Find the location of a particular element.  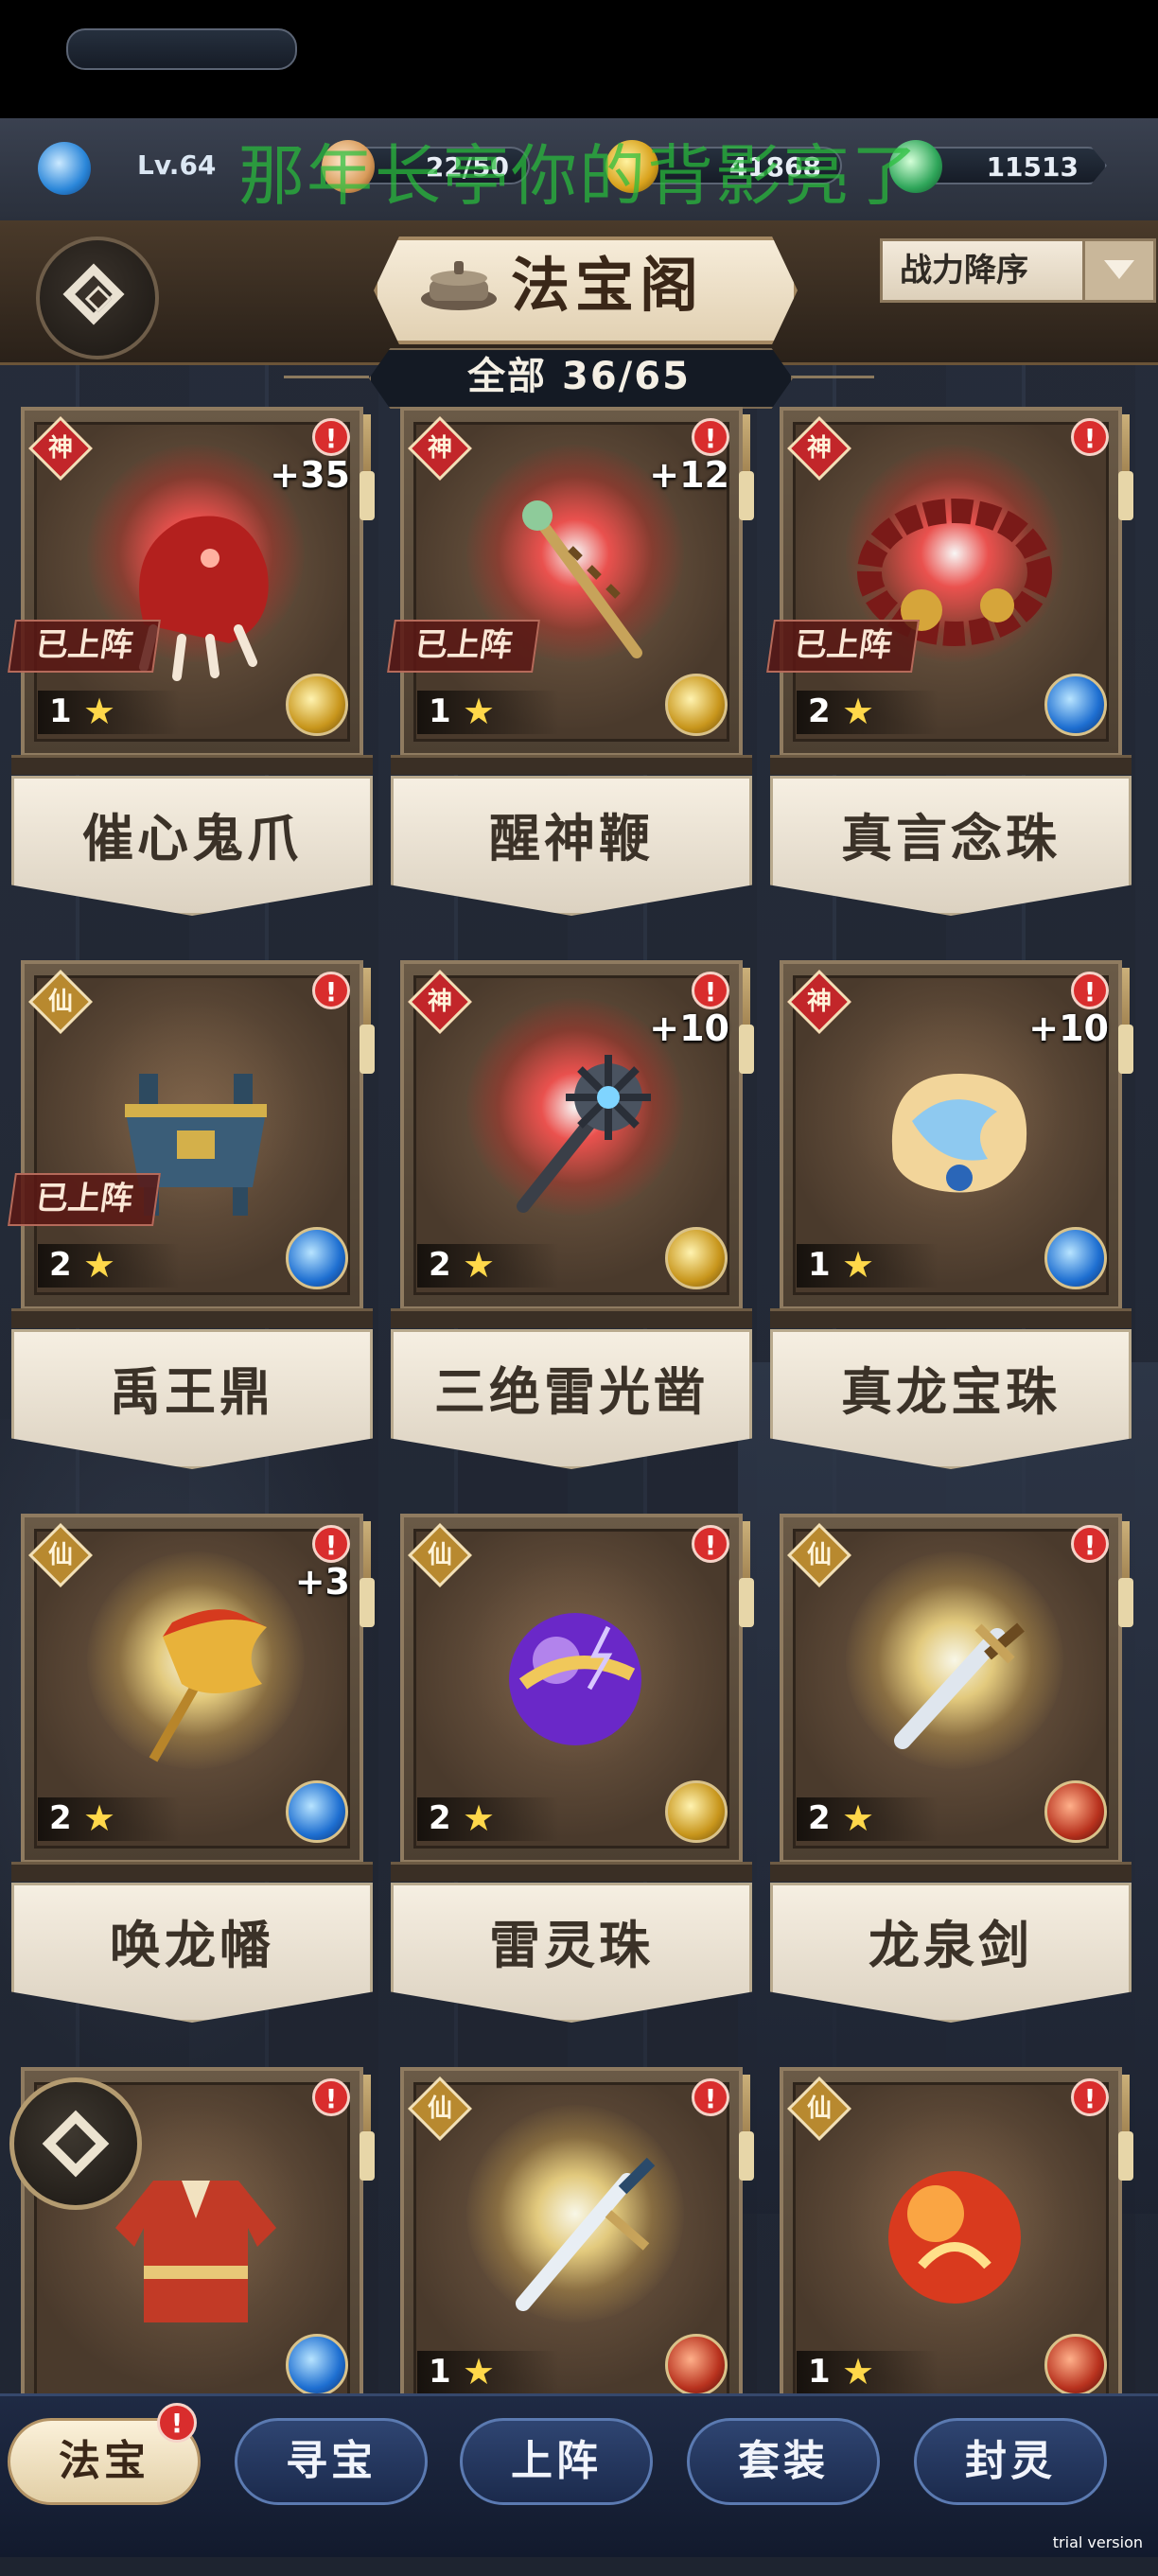

back-button is located at coordinates (97, 298).